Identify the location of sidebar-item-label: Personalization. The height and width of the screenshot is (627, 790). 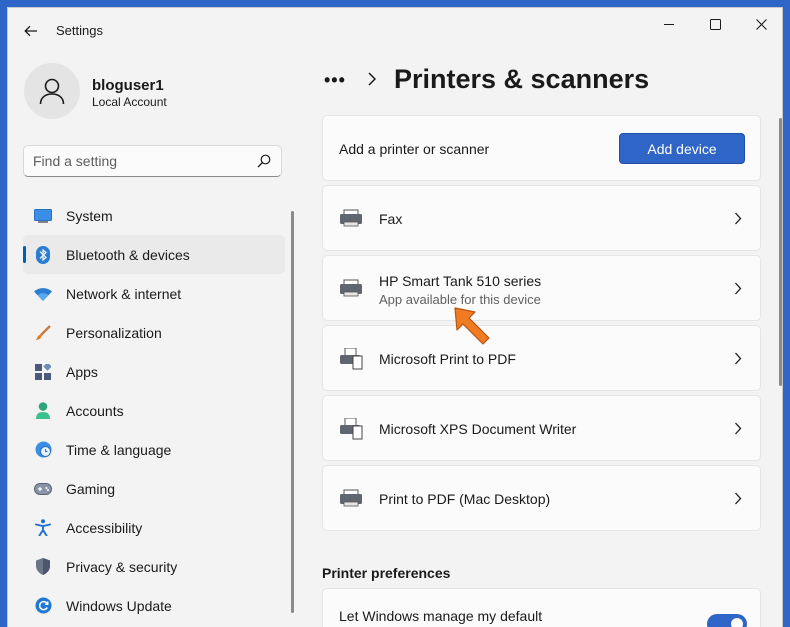
(114, 332).